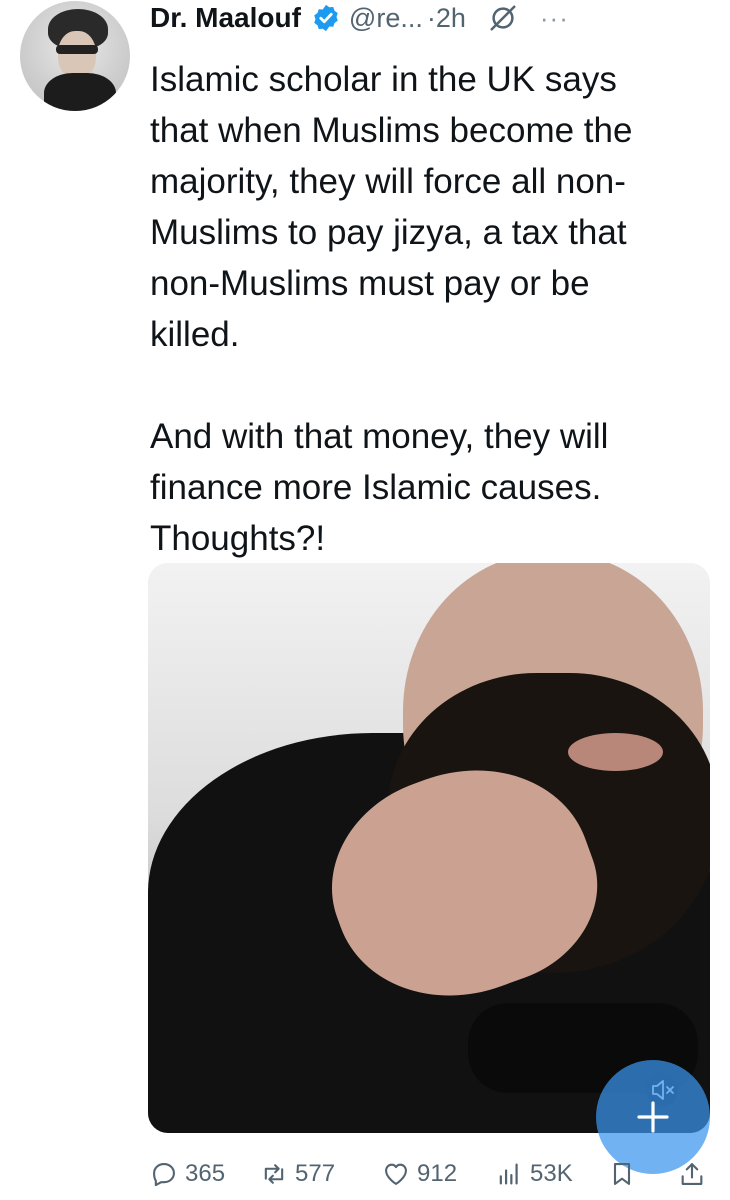 The width and height of the screenshot is (730, 1200). I want to click on reply-icon, so click(164, 1175).